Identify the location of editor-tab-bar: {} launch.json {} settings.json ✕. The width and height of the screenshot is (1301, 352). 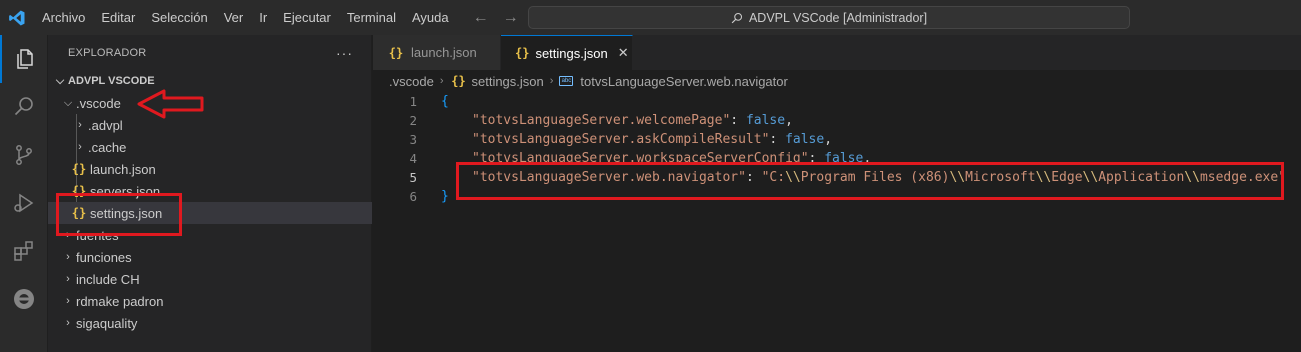
(837, 52).